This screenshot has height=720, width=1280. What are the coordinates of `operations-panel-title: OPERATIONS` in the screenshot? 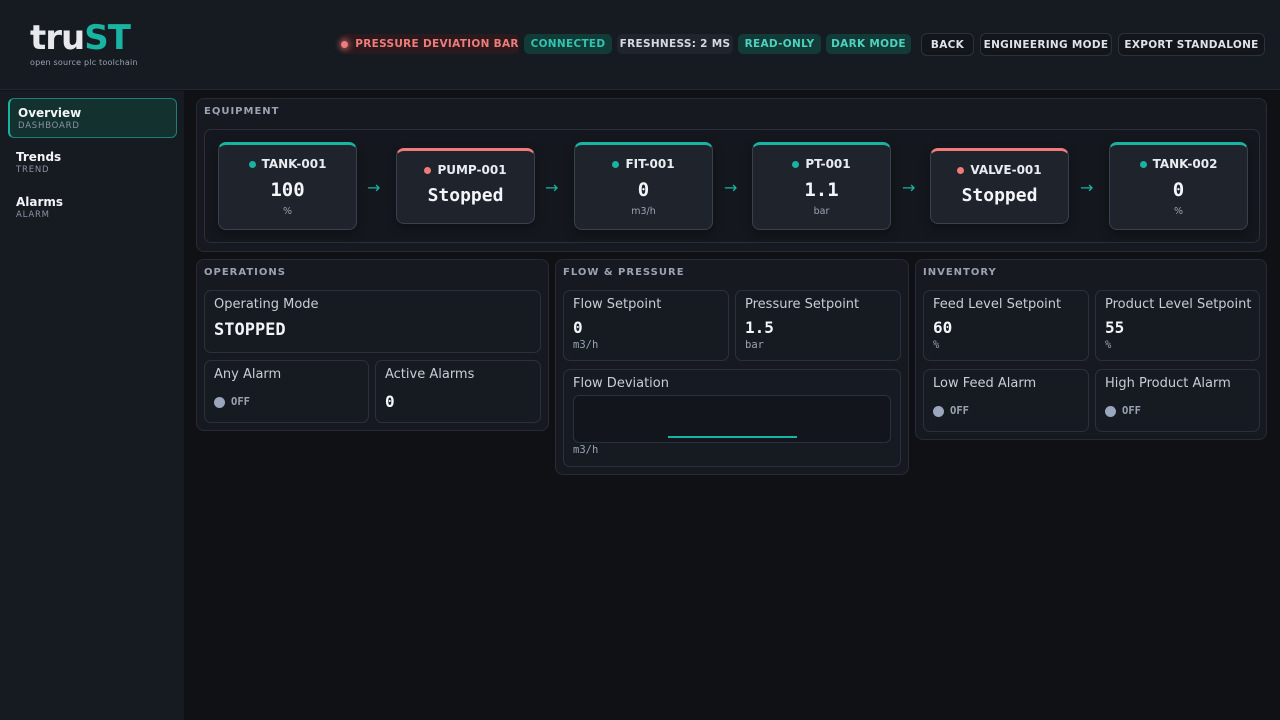 It's located at (245, 272).